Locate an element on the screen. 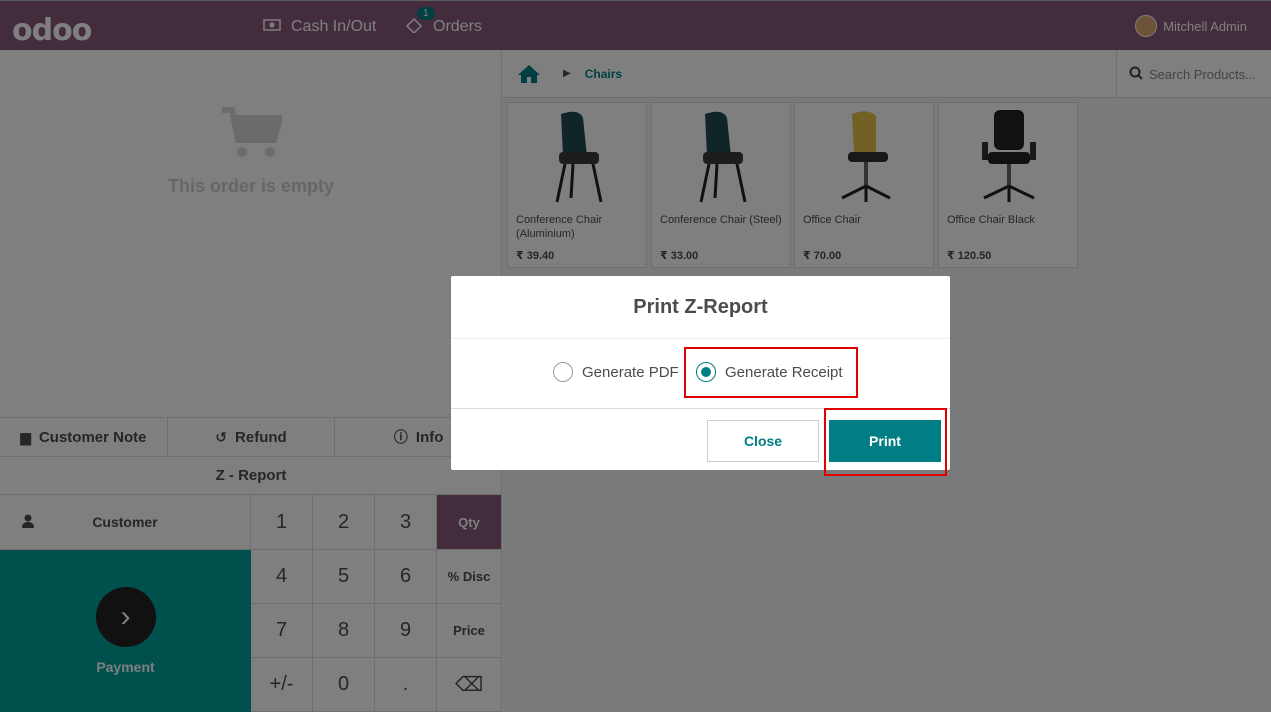 The image size is (1271, 712). radio-pdf is located at coordinates (563, 372).